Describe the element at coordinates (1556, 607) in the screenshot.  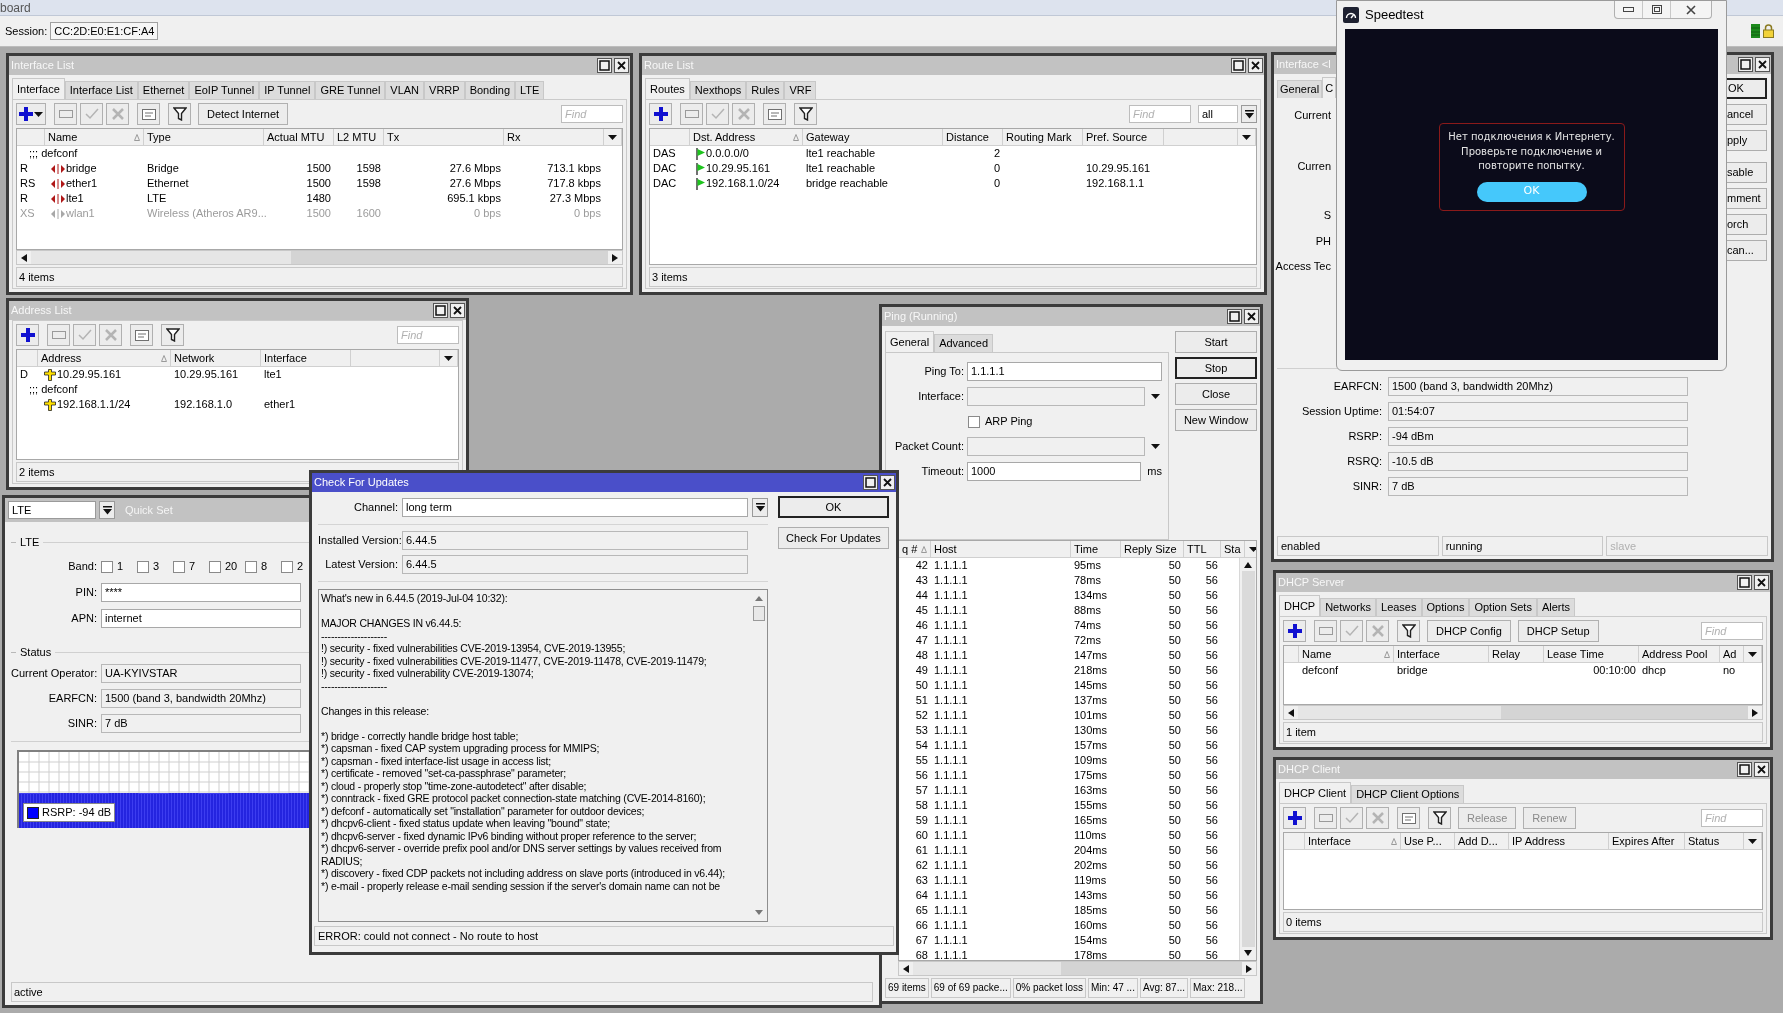
I see `tab: Alerts` at that location.